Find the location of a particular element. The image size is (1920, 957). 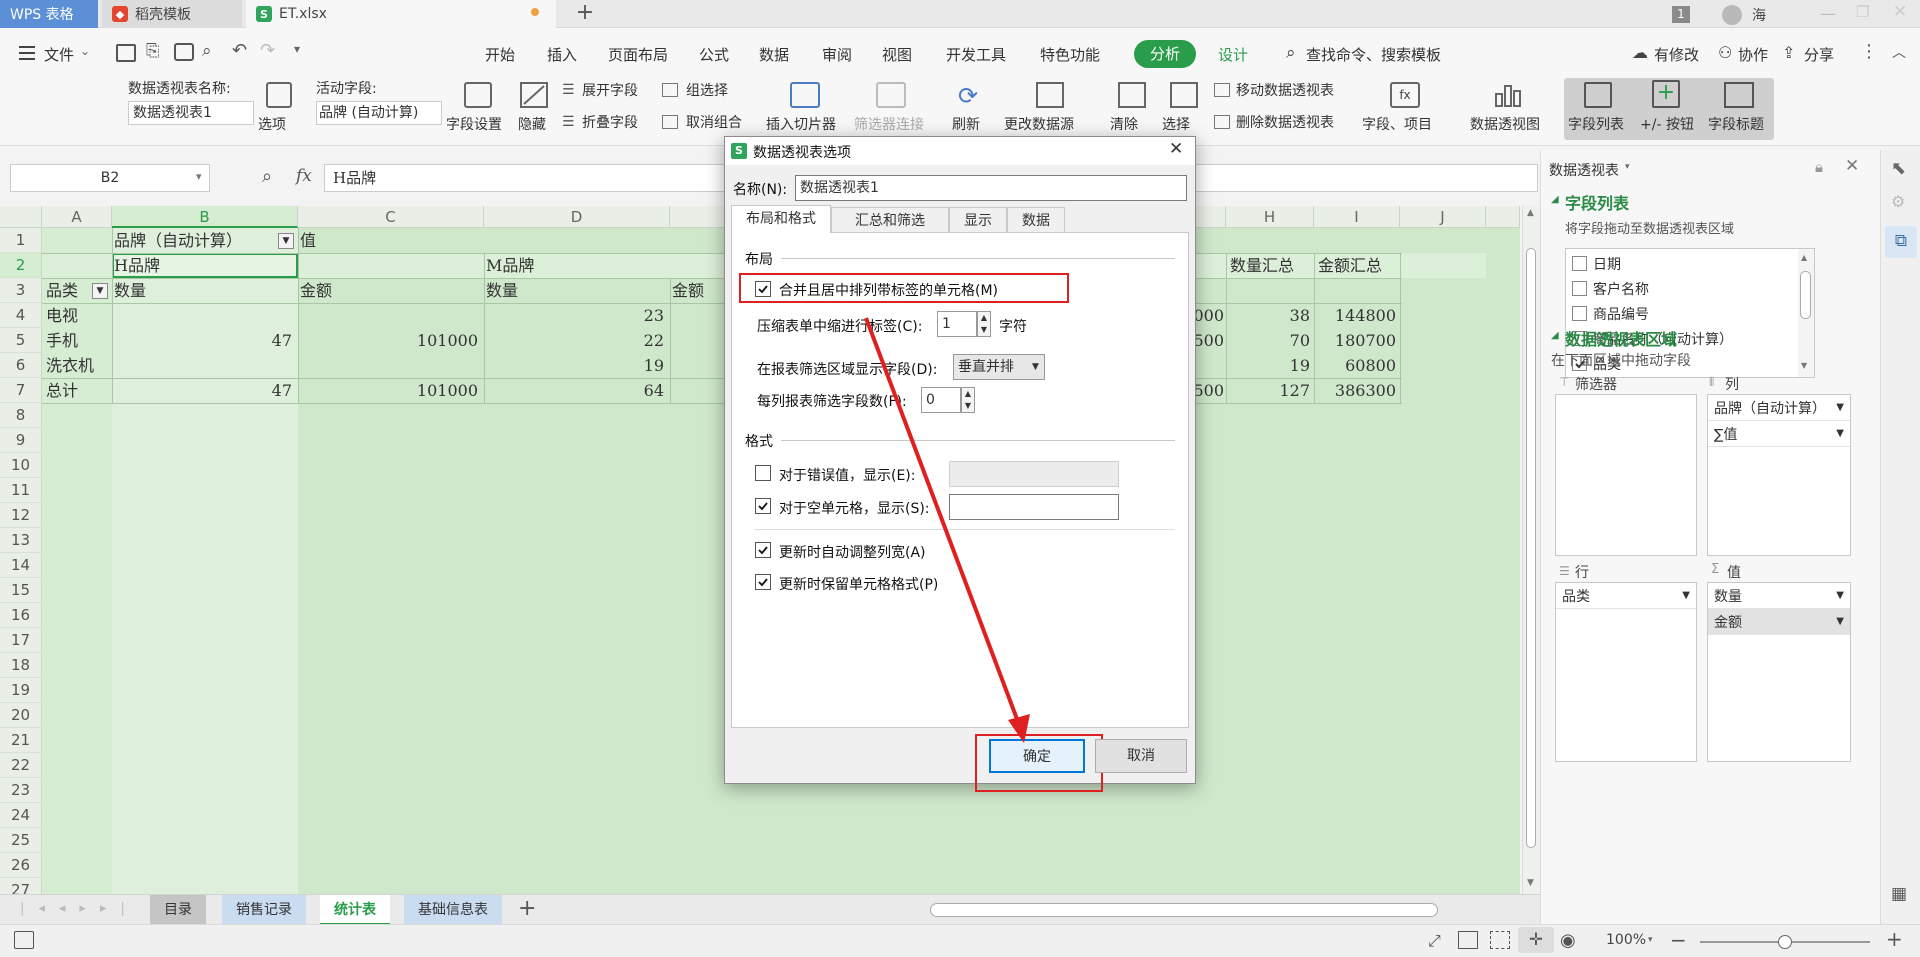

cell-b2: H品牌 is located at coordinates (137, 265).